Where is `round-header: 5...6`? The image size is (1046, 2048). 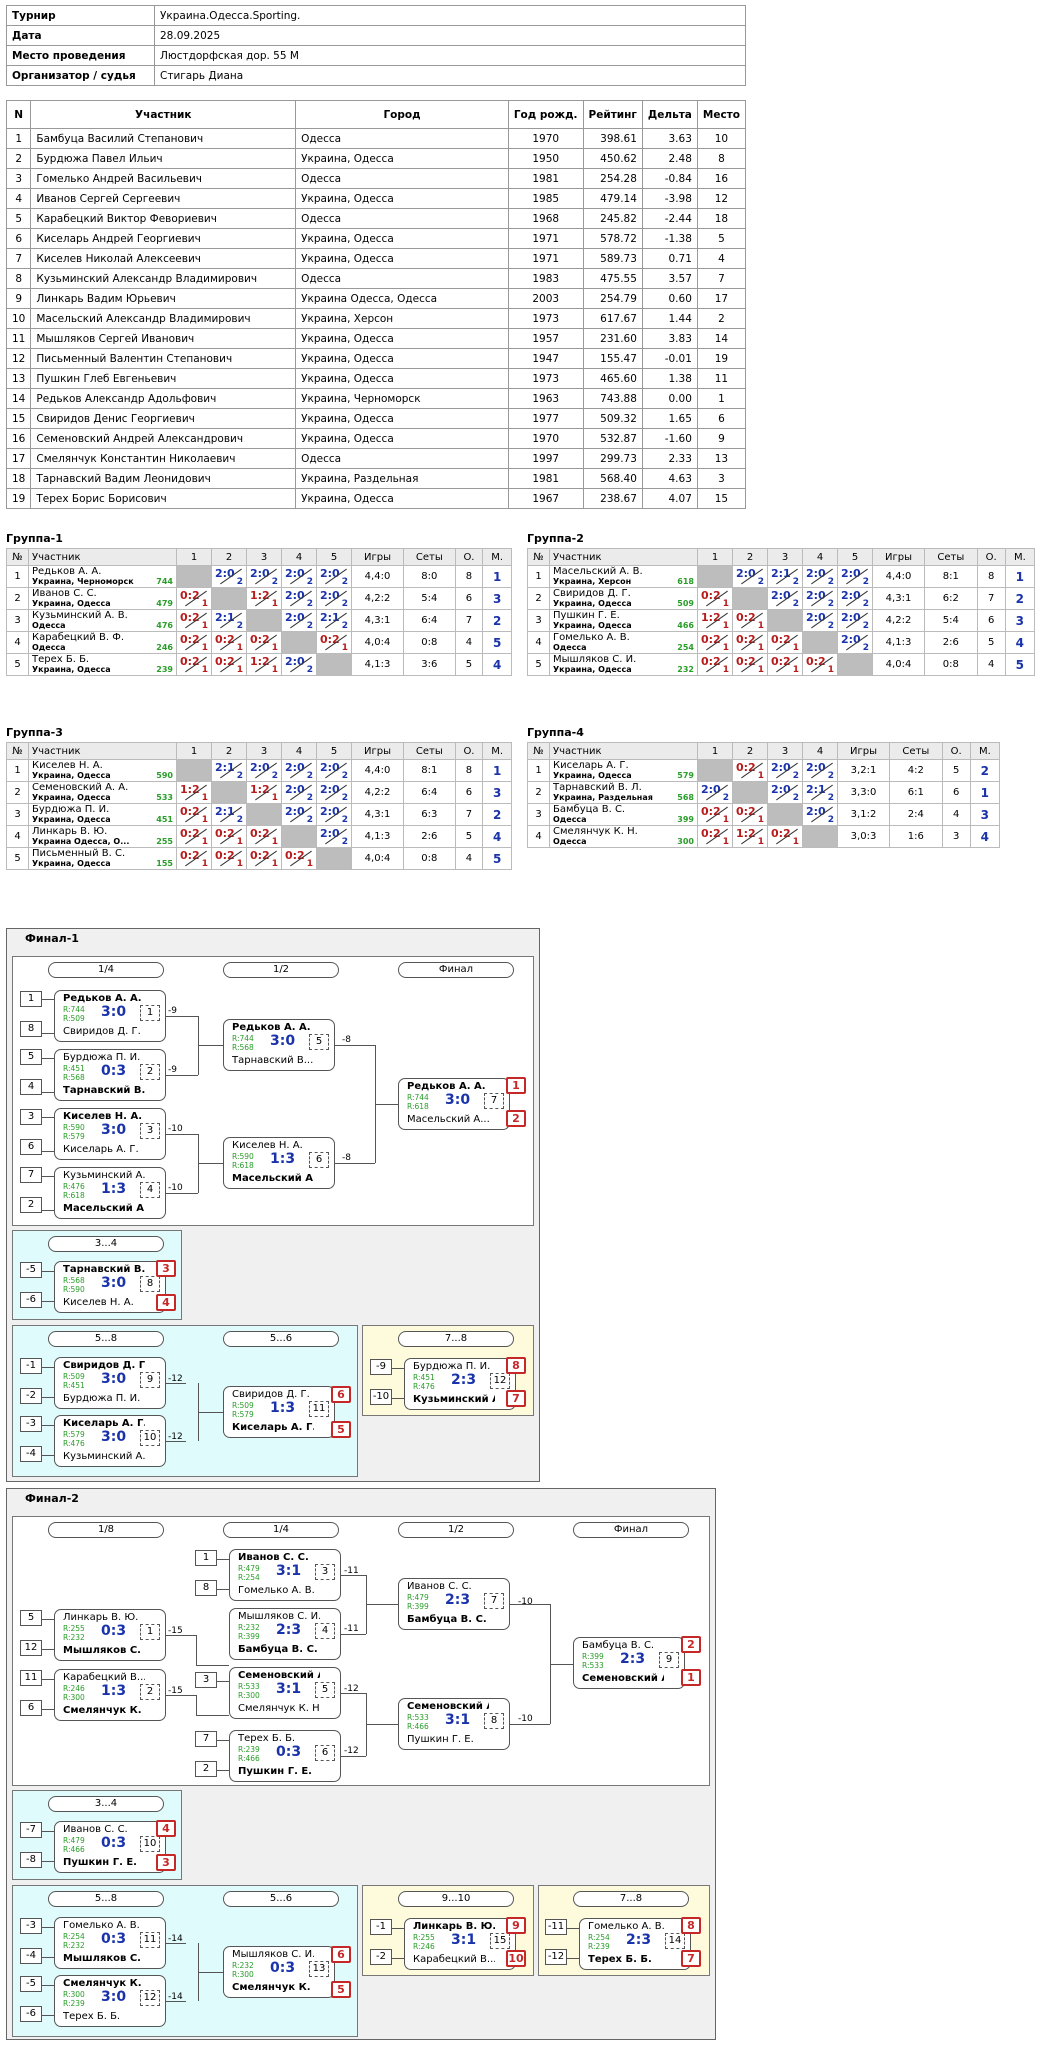
round-header: 5...6 is located at coordinates (281, 1339).